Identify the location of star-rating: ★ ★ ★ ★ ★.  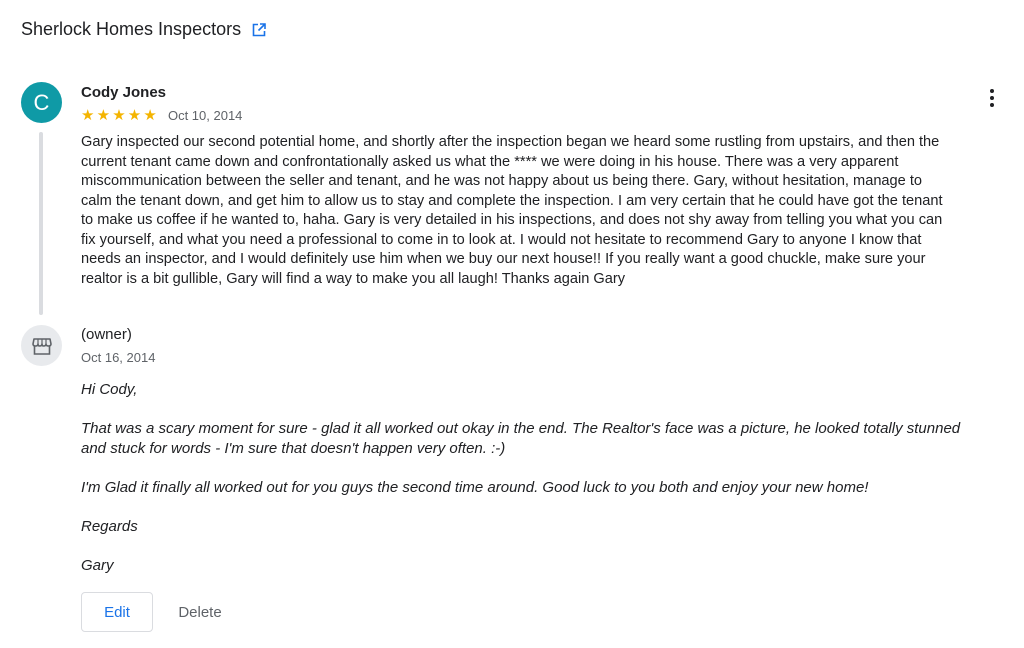
(120, 115).